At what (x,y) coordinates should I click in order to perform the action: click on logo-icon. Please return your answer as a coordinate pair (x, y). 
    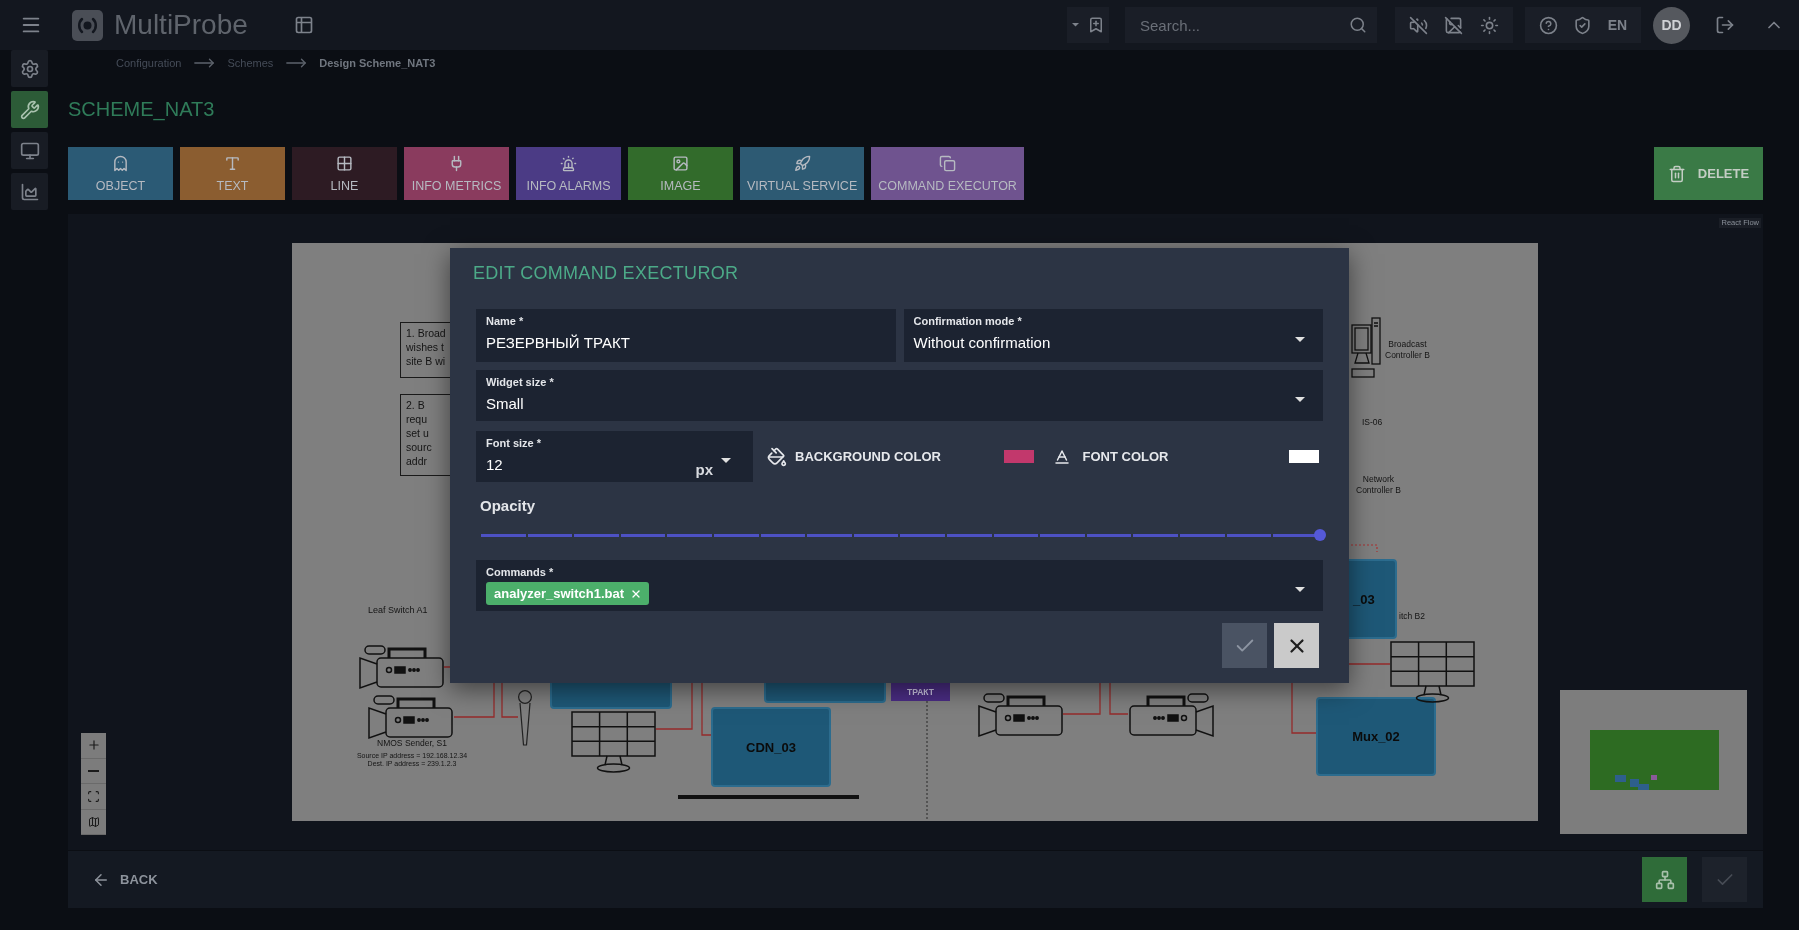
    Looking at the image, I should click on (87, 25).